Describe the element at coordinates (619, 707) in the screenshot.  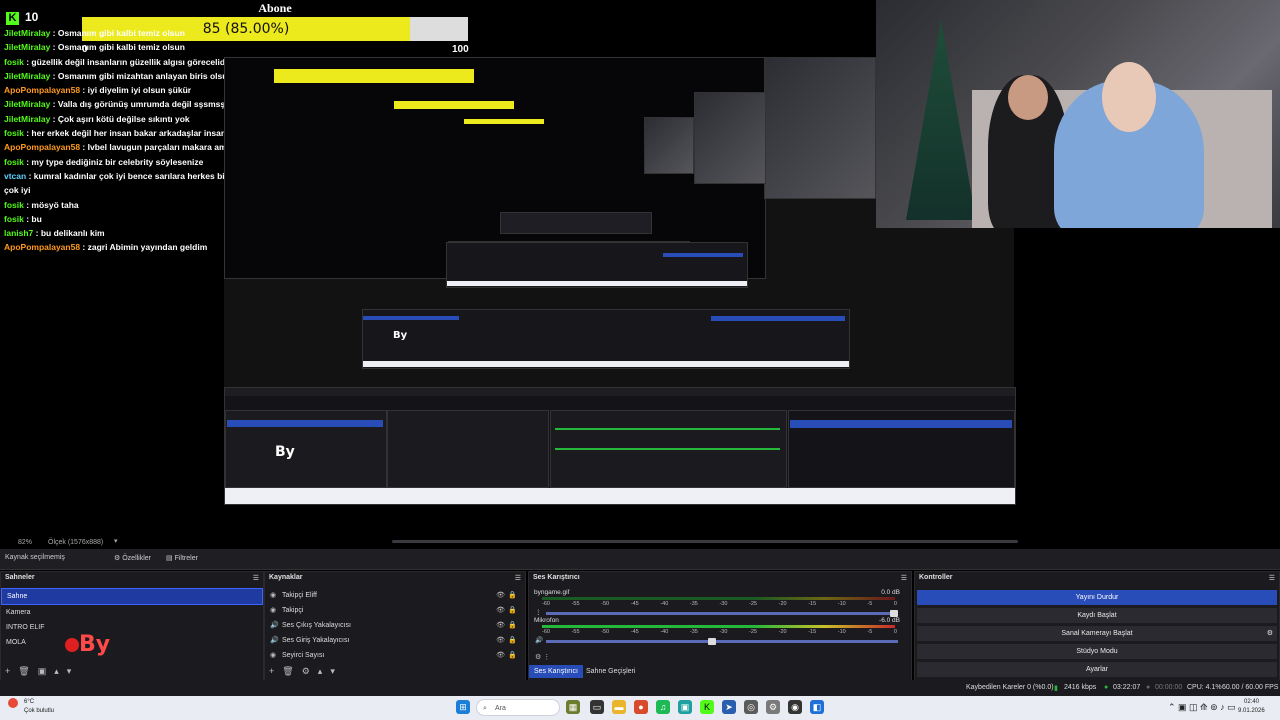
I see `file-explorer-icon: ▬` at that location.